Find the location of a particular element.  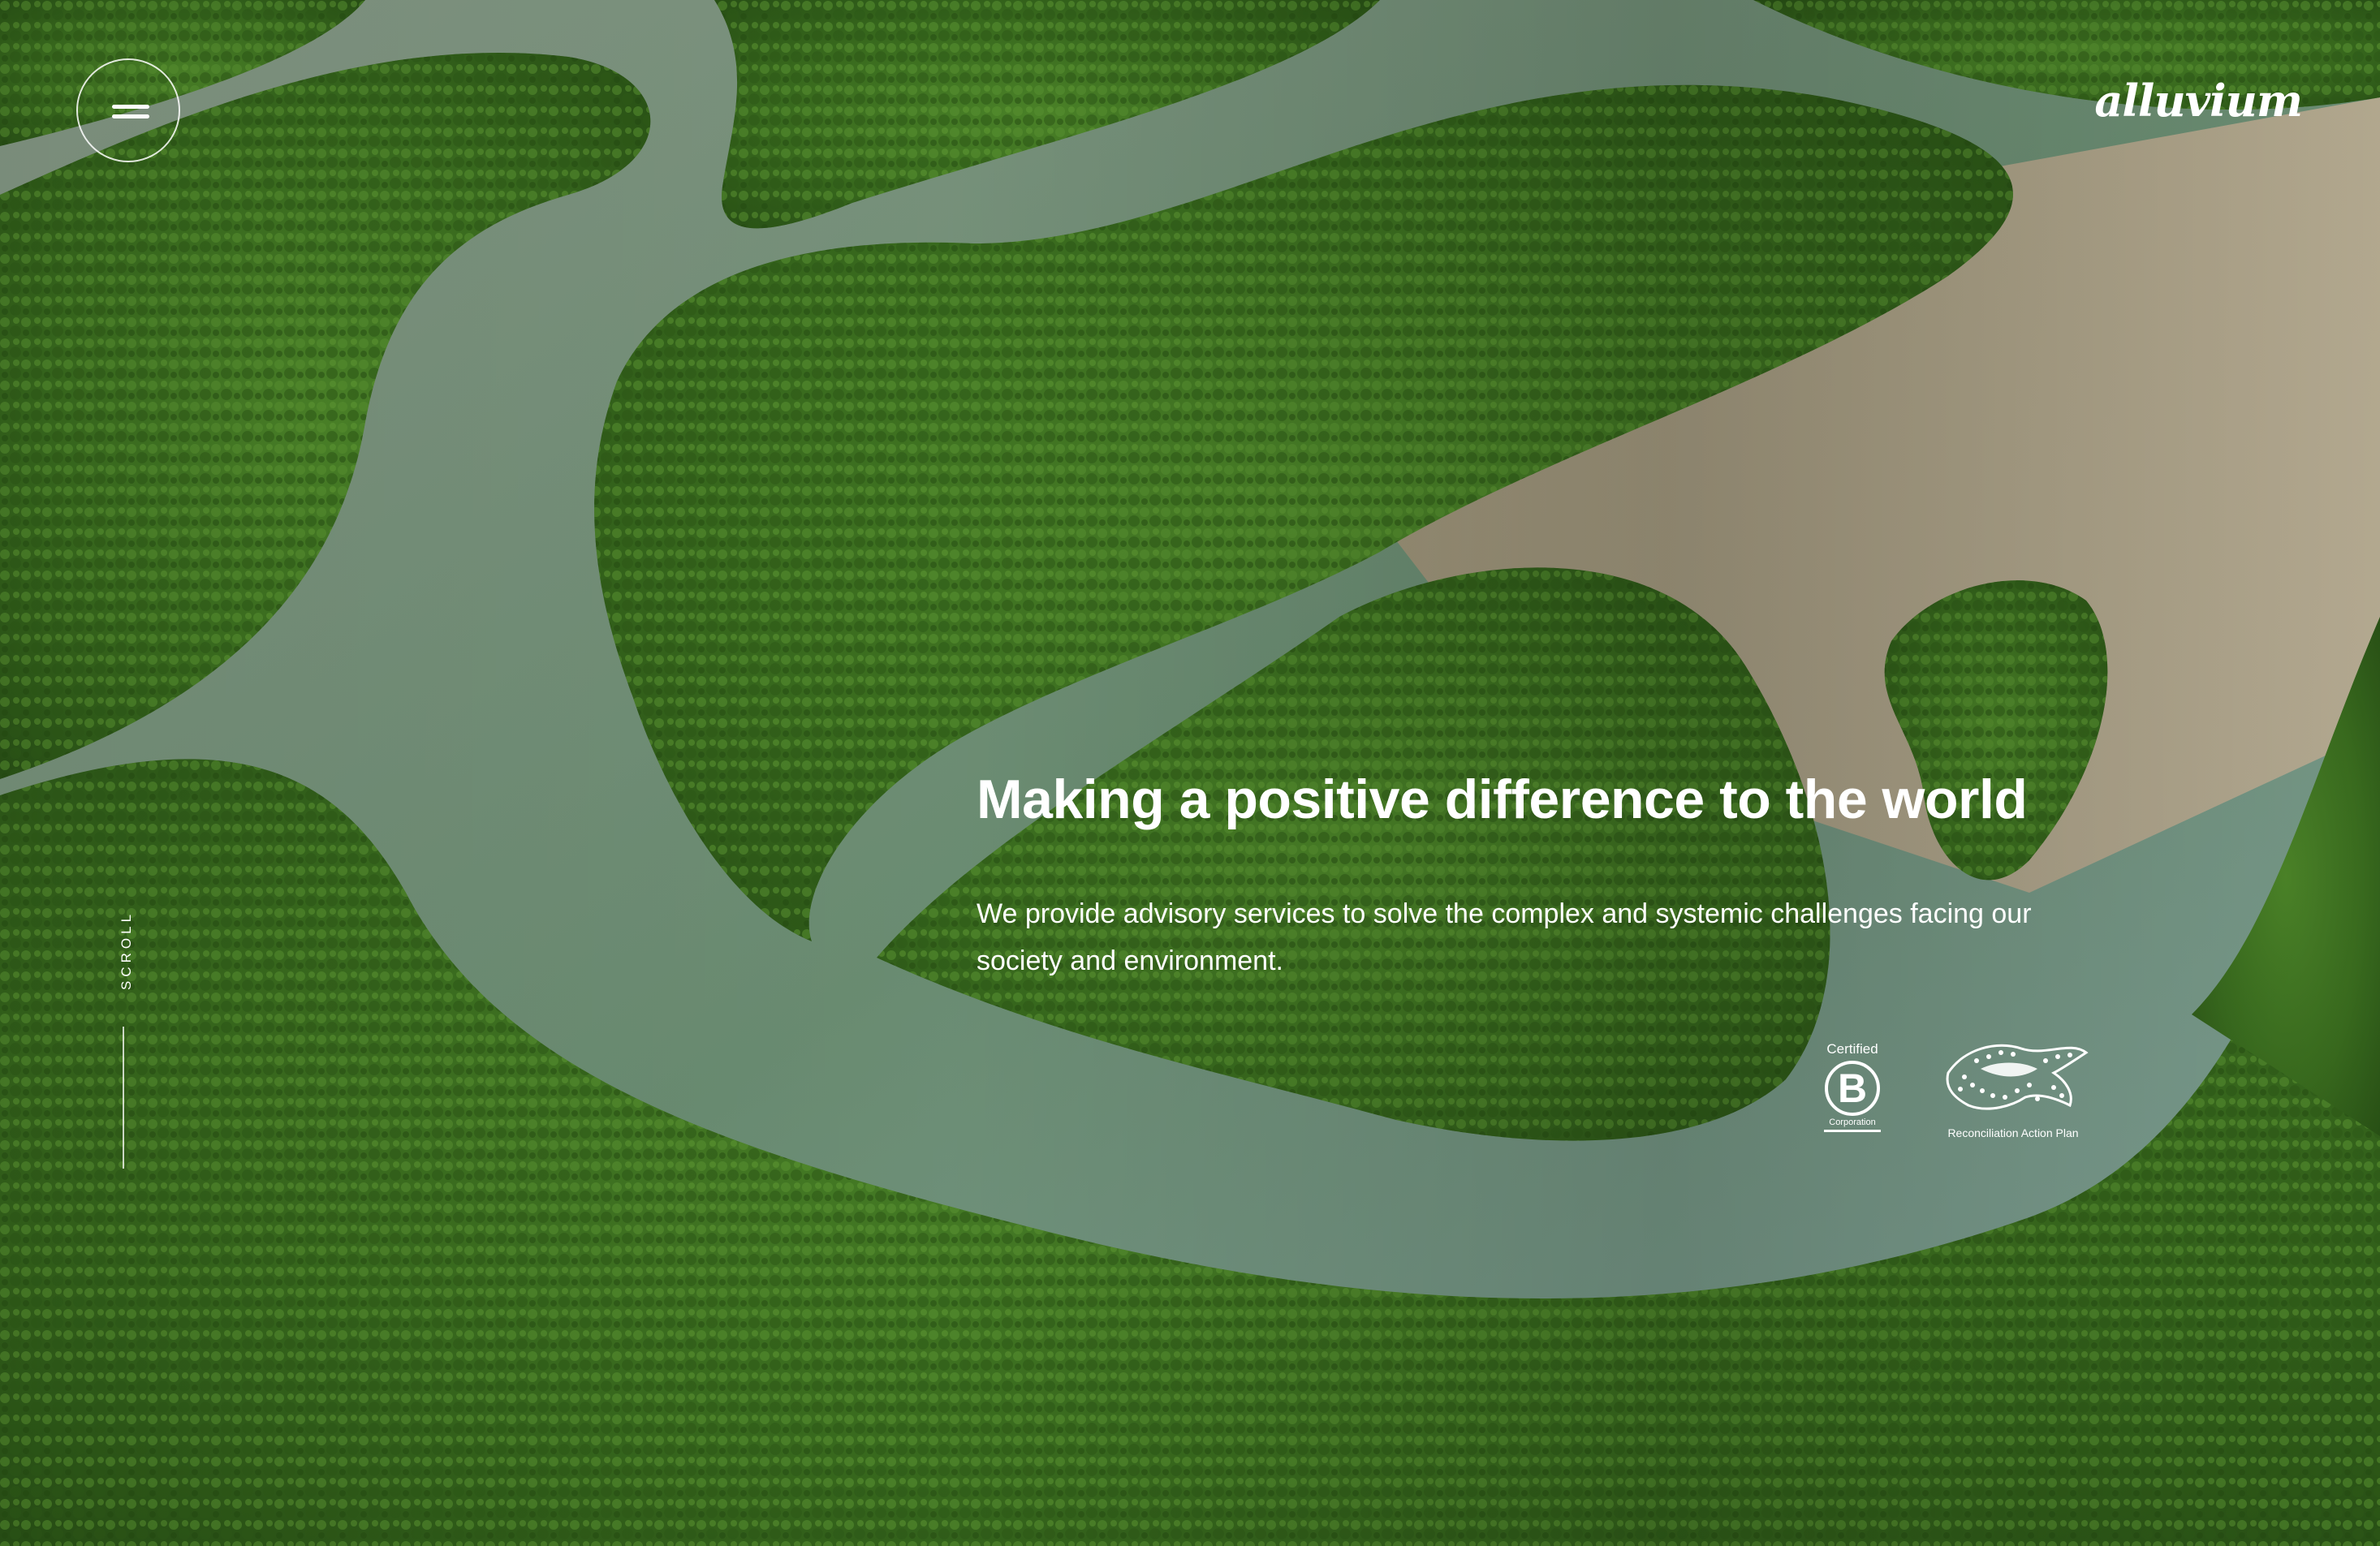

bcorp-certified-badge: Certified B Corporation is located at coordinates (1852, 1090).